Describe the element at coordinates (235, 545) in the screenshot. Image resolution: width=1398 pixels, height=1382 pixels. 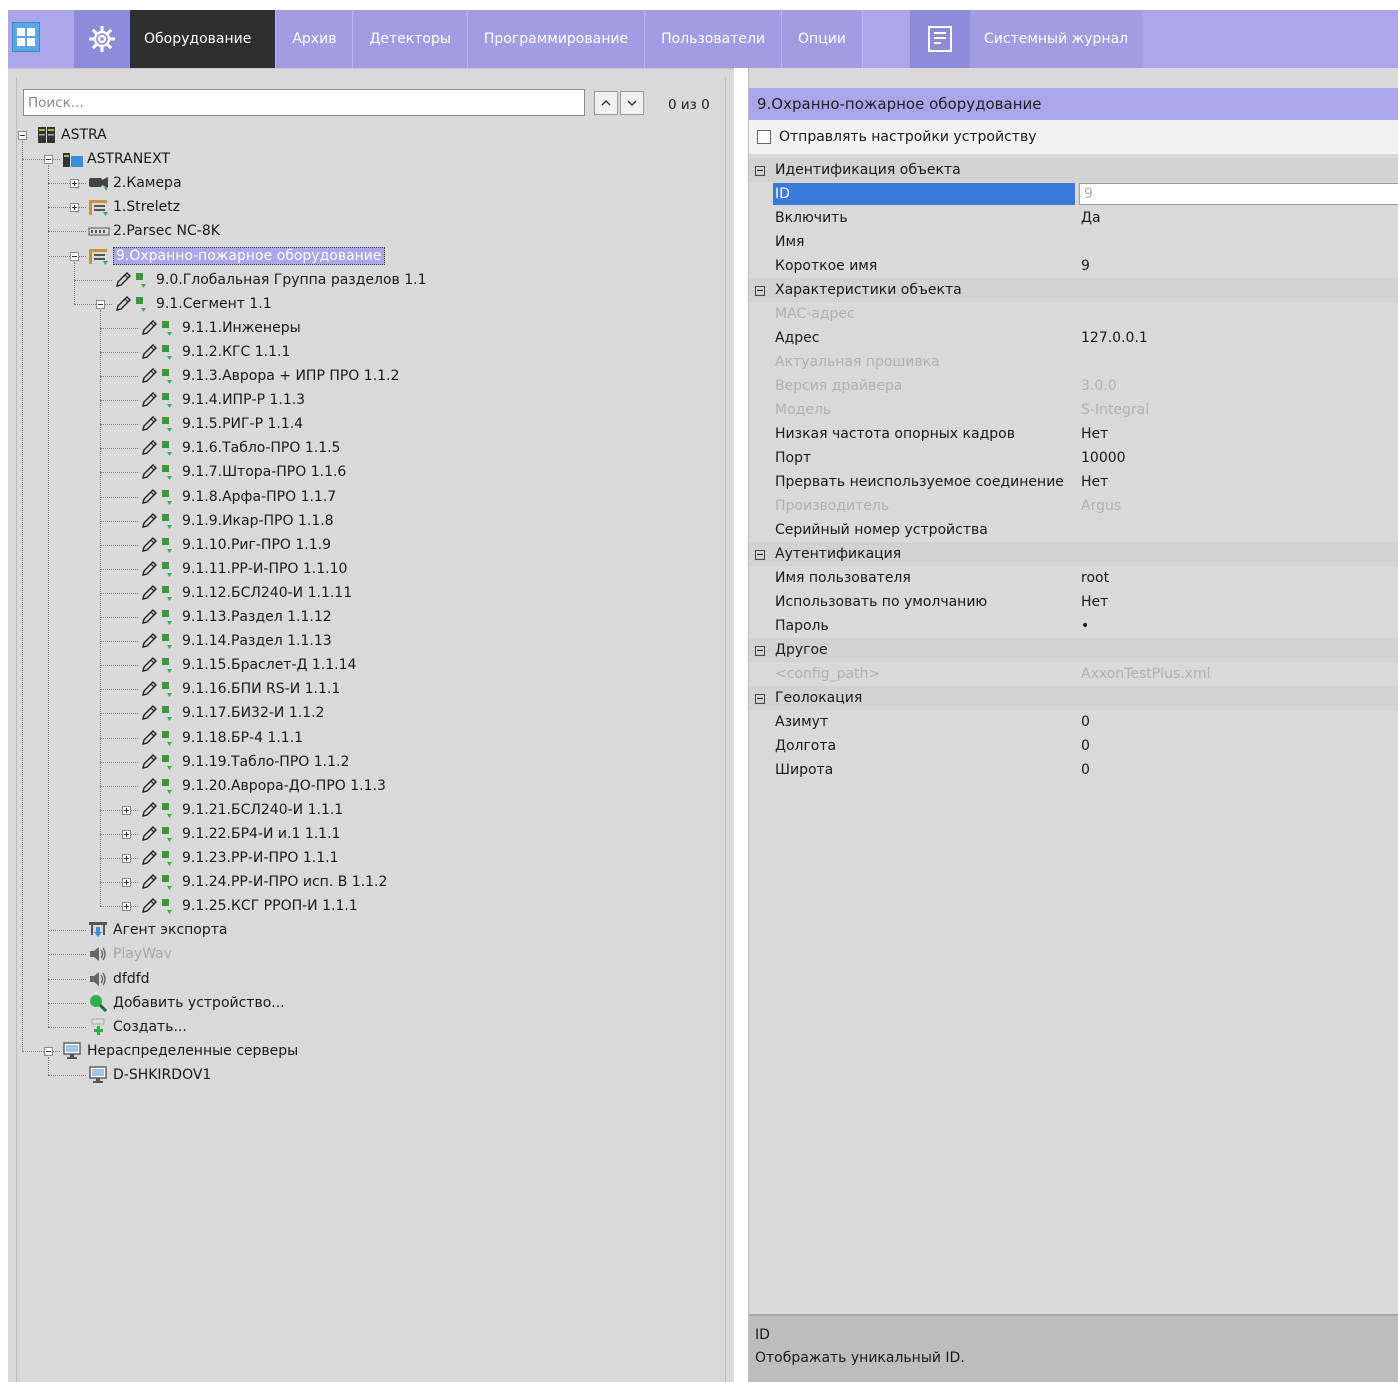
I see `tree-item: 9.1.10.Риг-ПРО 1.1.9` at that location.